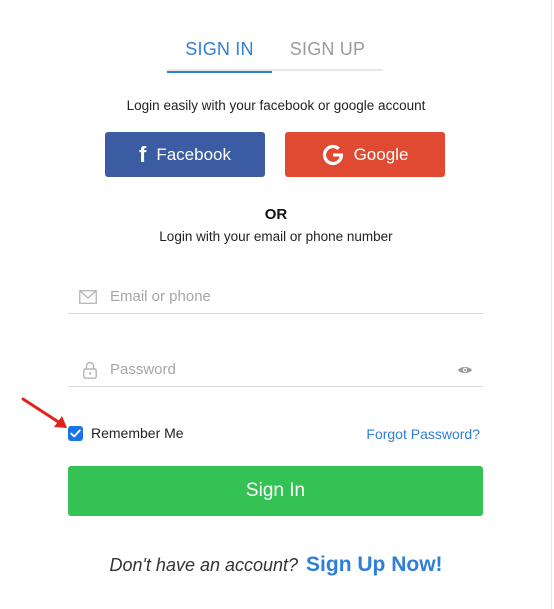  Describe the element at coordinates (270, 296) in the screenshot. I see `email-input` at that location.